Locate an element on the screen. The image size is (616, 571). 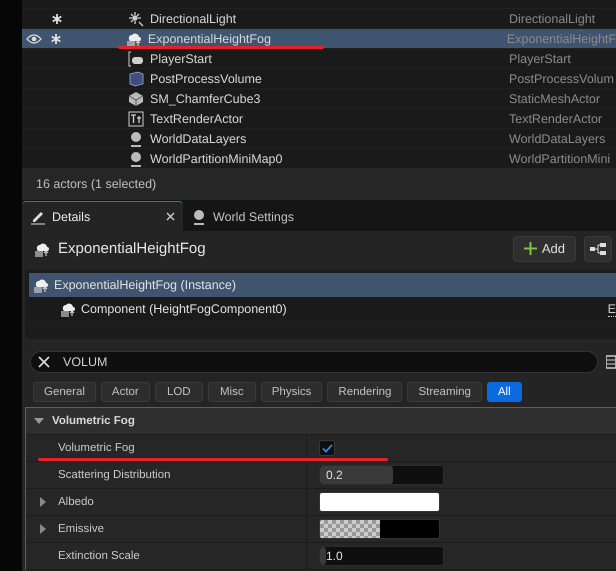
plus-icon is located at coordinates (530, 248).